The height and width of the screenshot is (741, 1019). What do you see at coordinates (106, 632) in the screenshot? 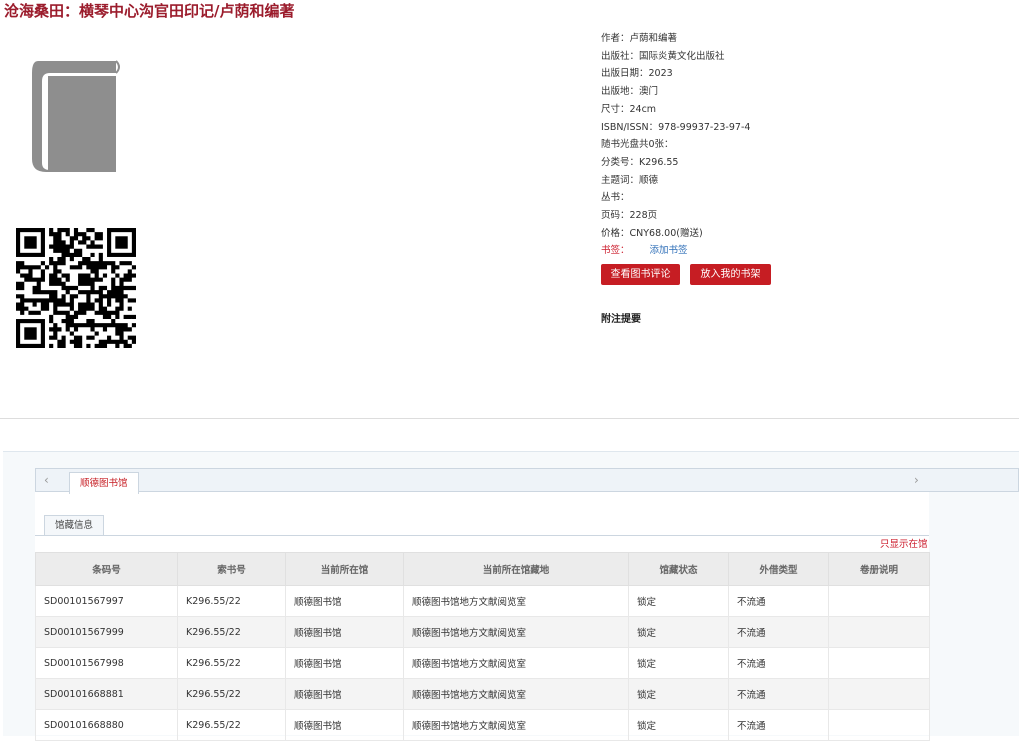
I see `table-cell: SD00101567999` at bounding box center [106, 632].